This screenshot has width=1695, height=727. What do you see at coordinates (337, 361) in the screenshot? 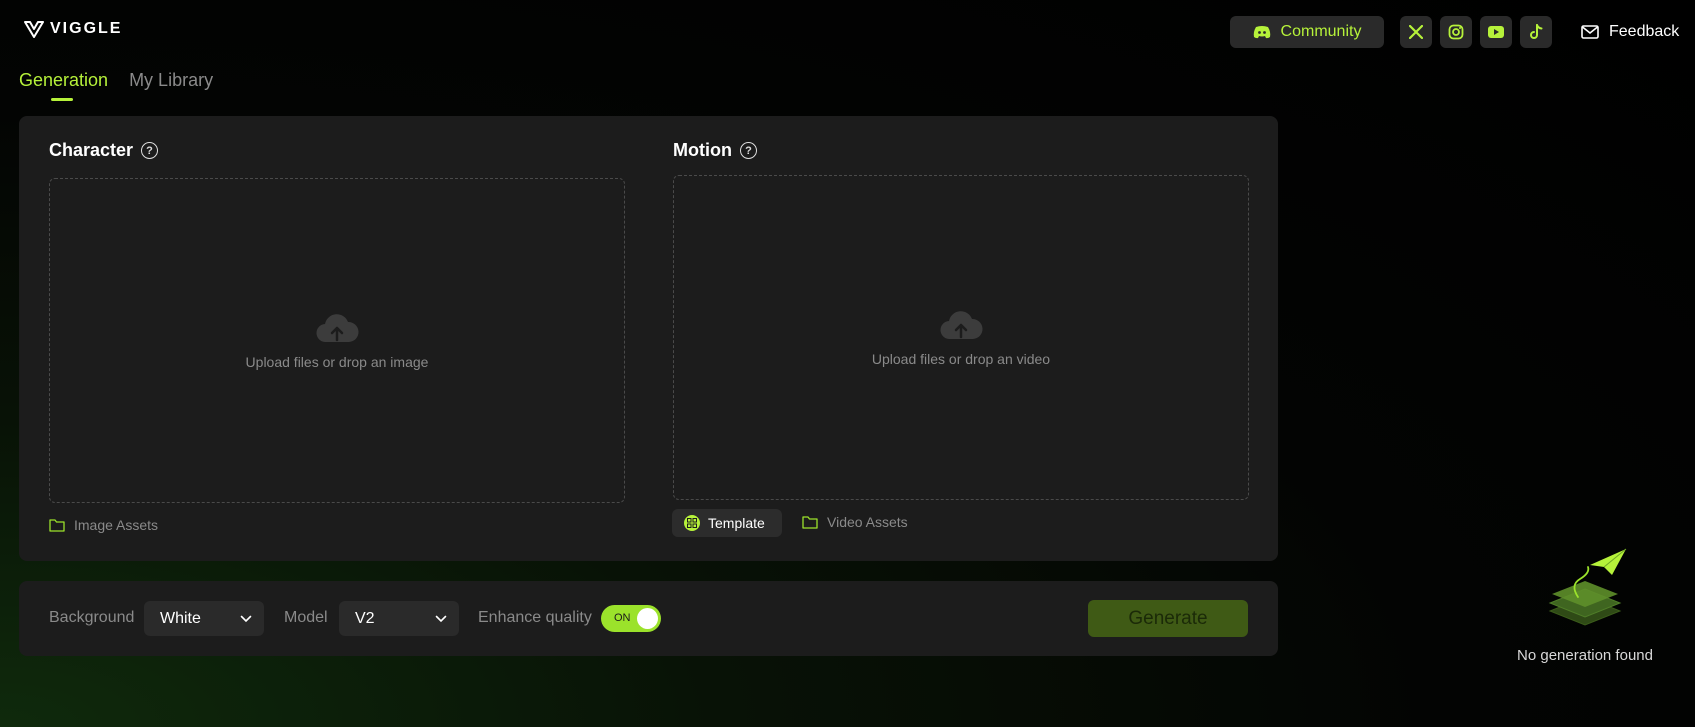
I see `character-drop-text: Upload files or drop an image` at bounding box center [337, 361].